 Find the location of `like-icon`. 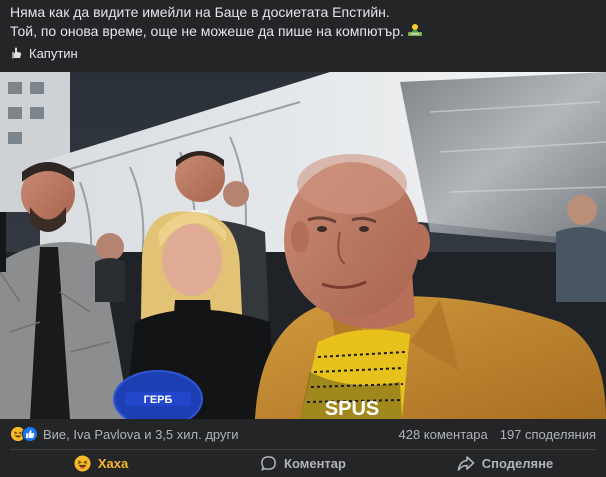

like-icon is located at coordinates (30, 434).